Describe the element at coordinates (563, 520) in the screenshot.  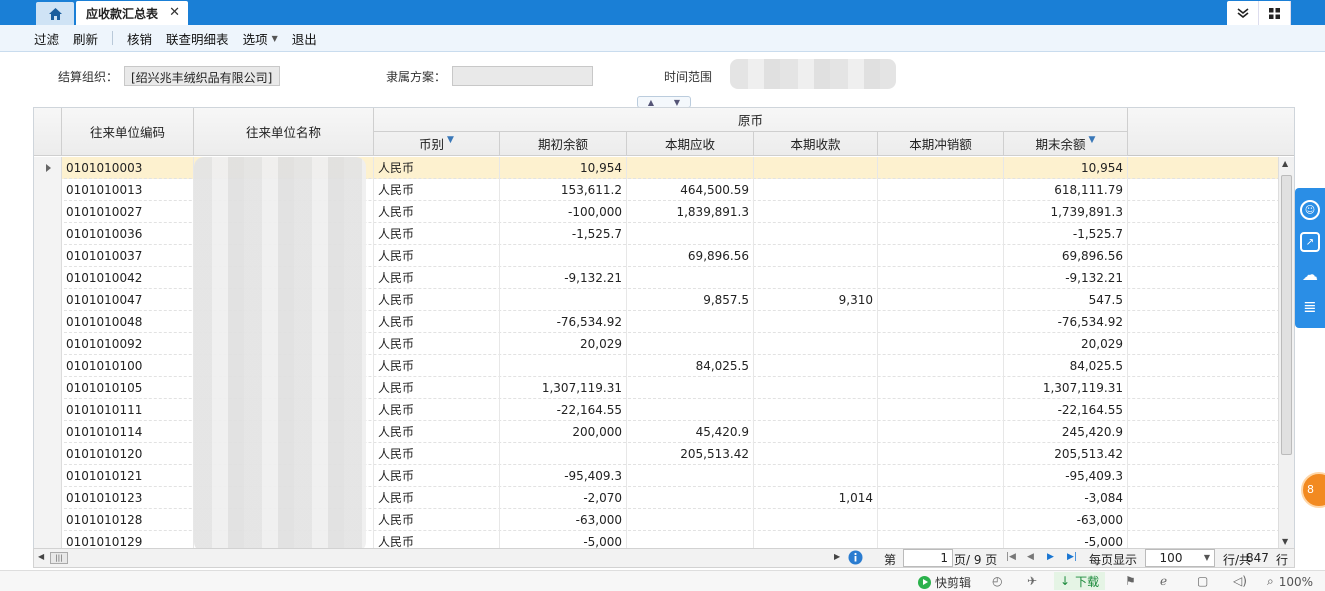
I see `cell-opening: -63,000` at that location.